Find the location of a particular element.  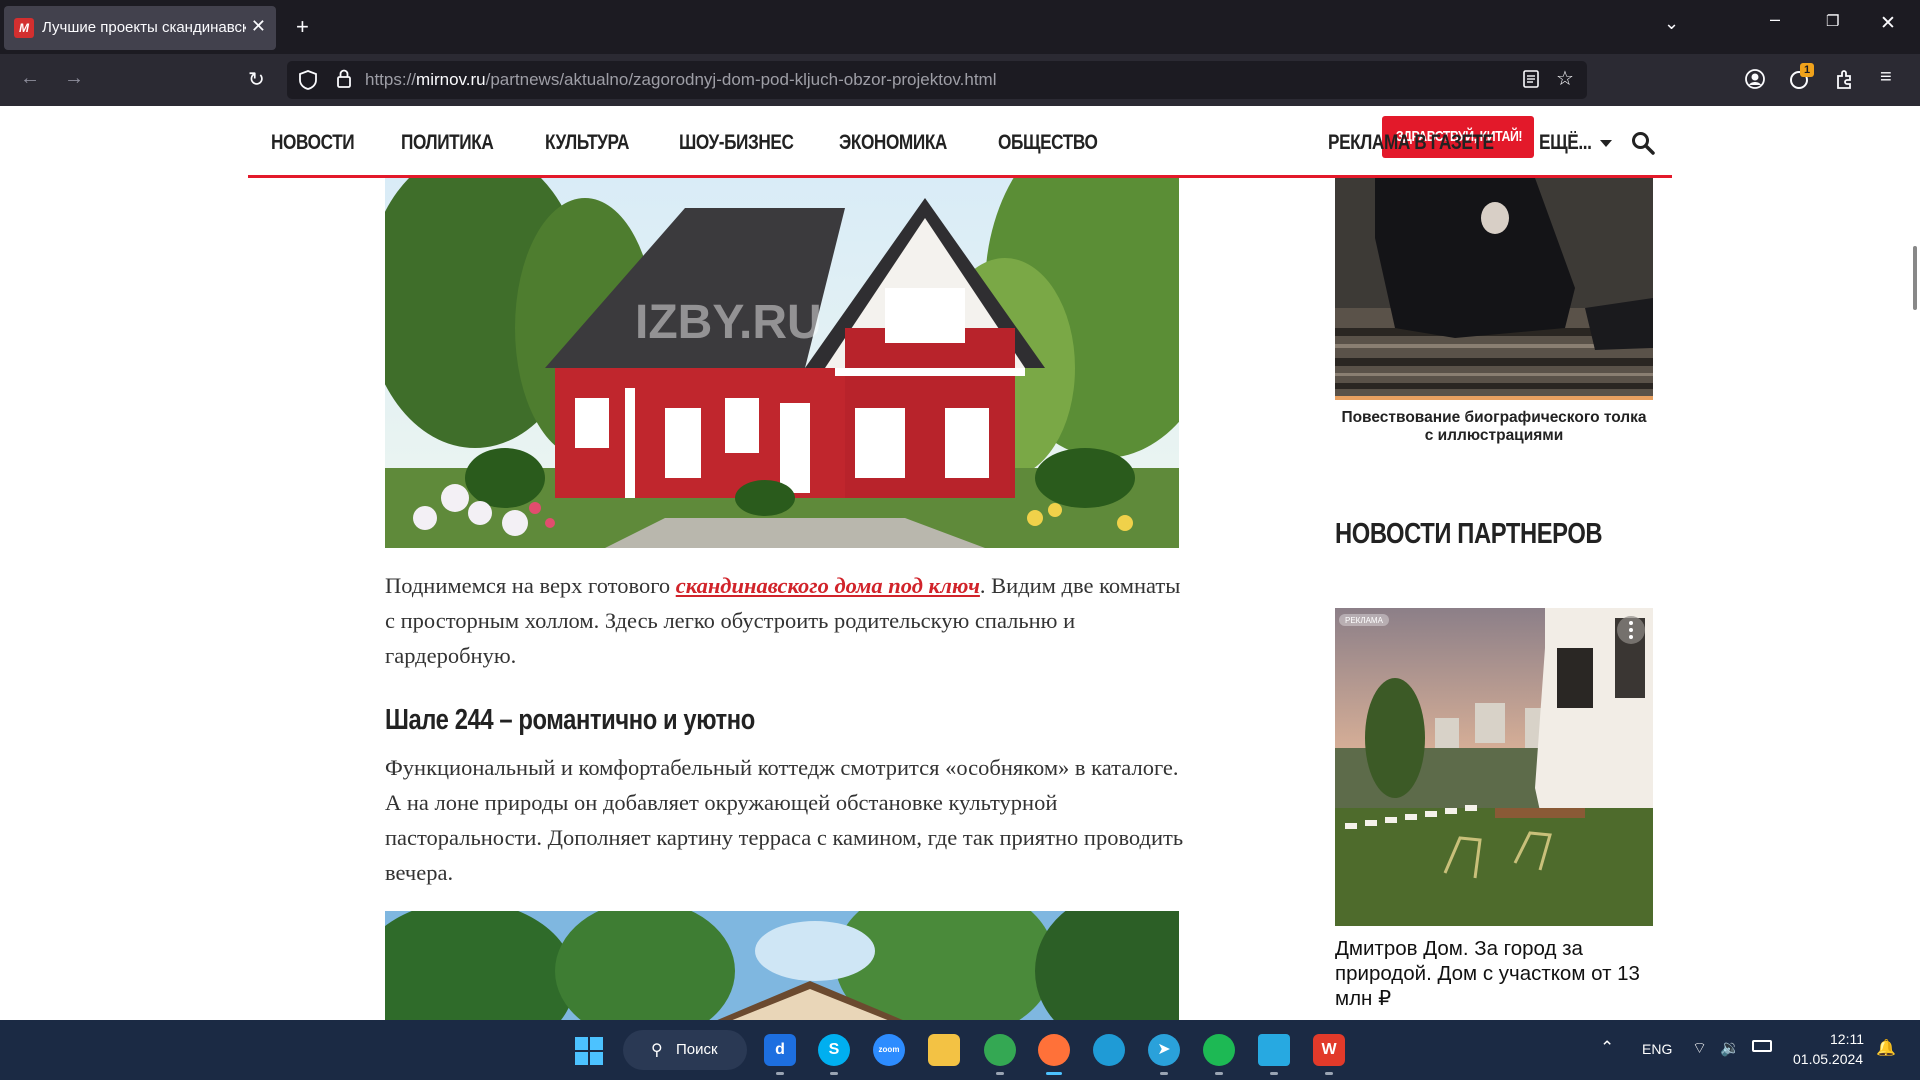

tray-clock-time: 12:11 is located at coordinates (1847, 1039).